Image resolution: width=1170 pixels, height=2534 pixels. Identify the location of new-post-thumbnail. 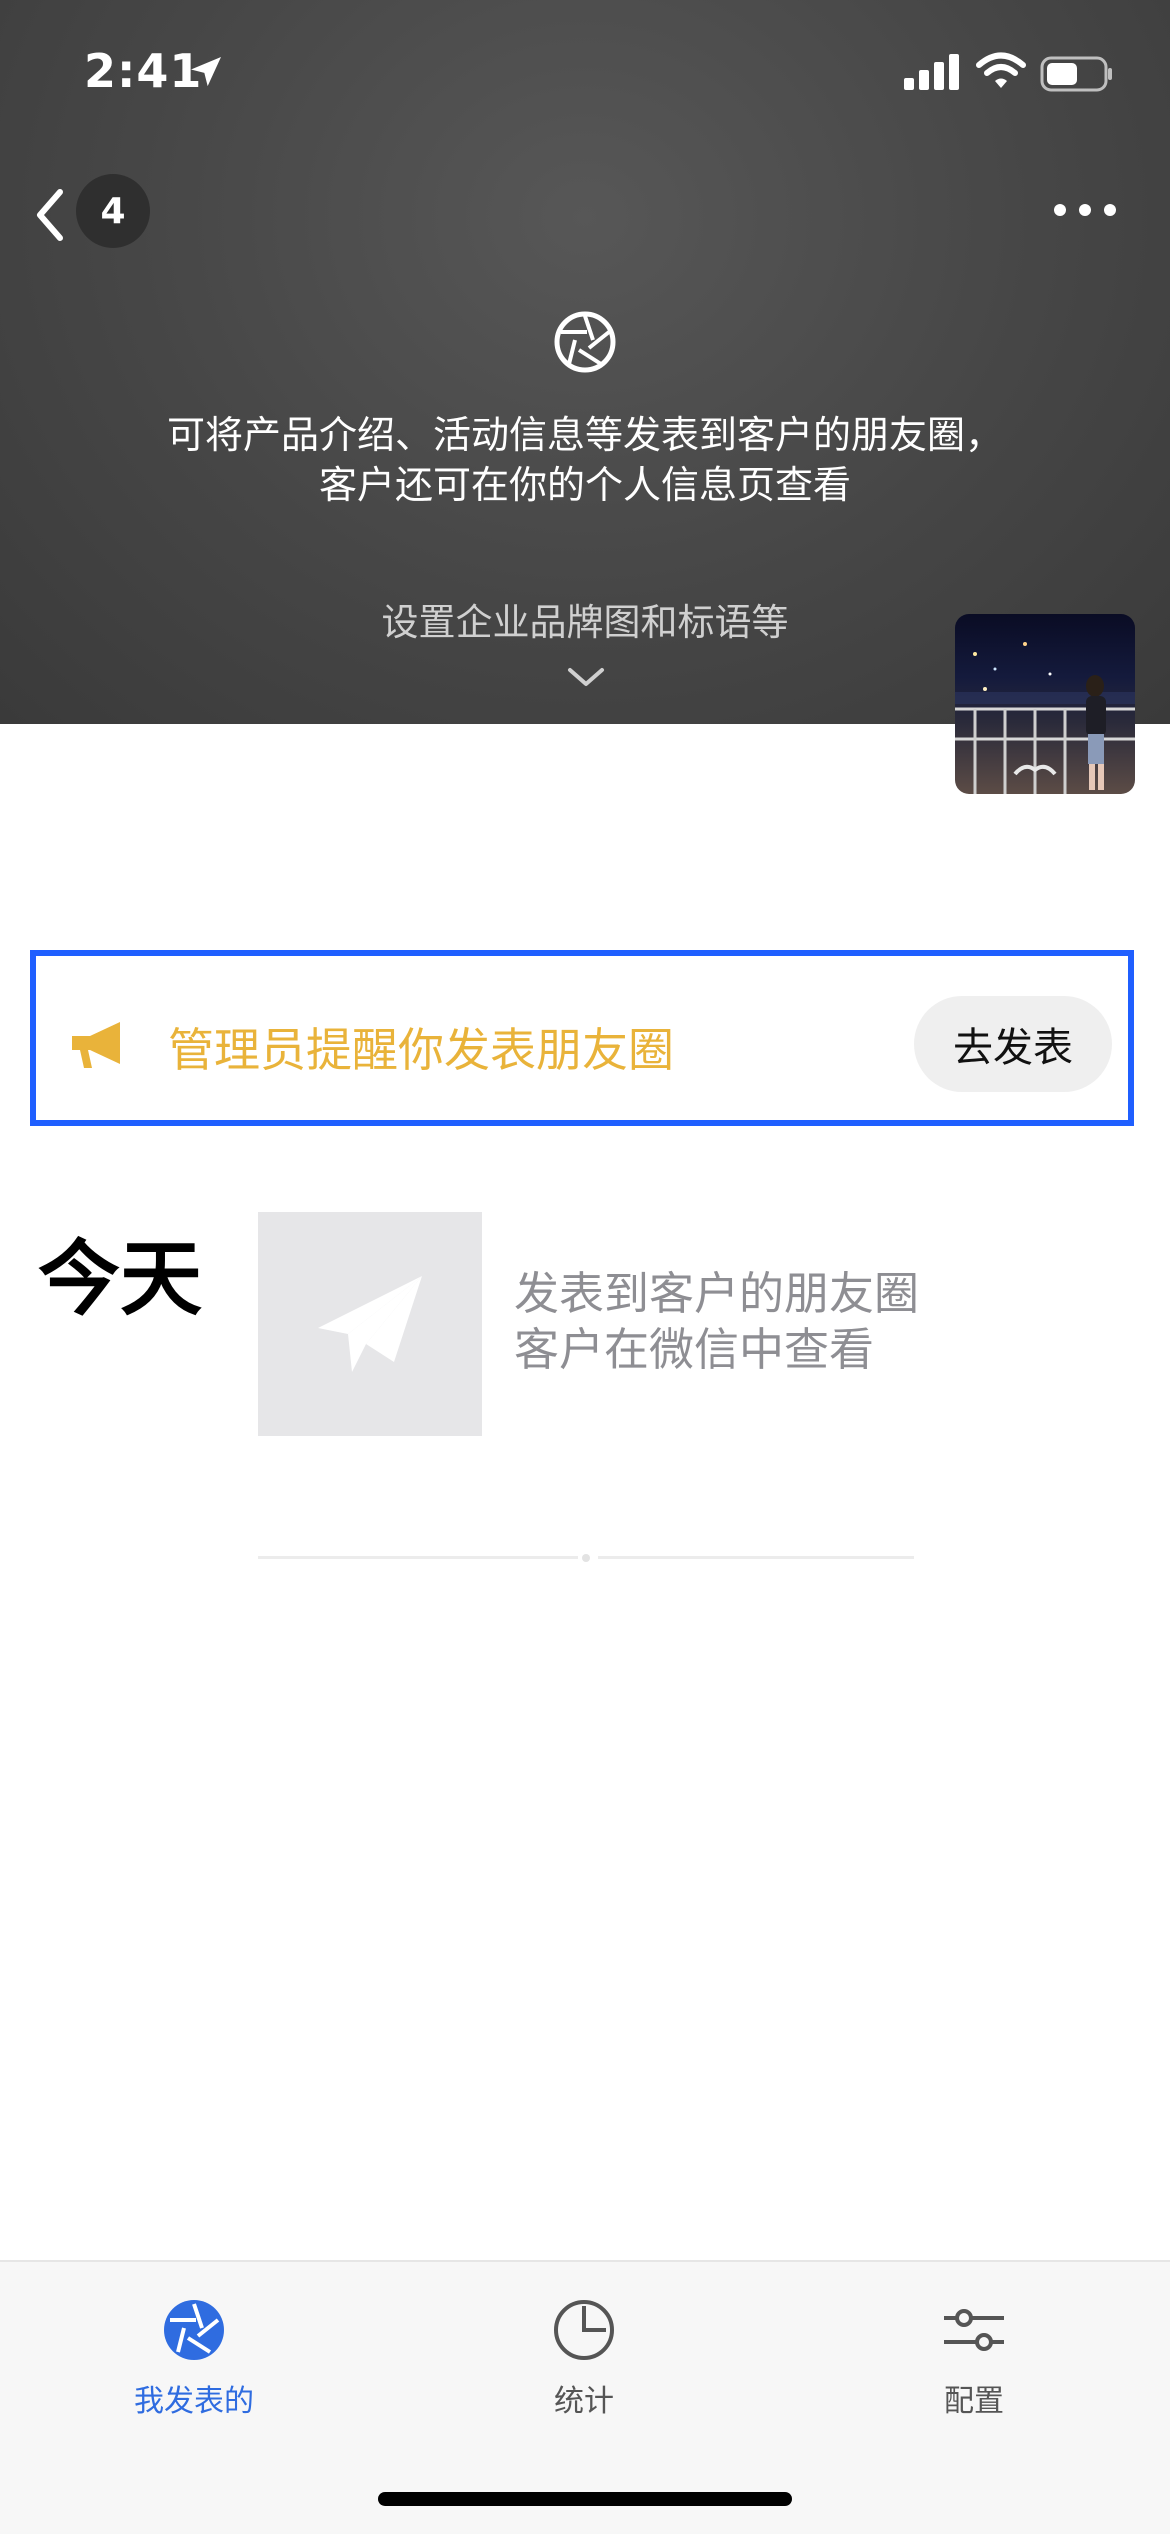
(370, 1324).